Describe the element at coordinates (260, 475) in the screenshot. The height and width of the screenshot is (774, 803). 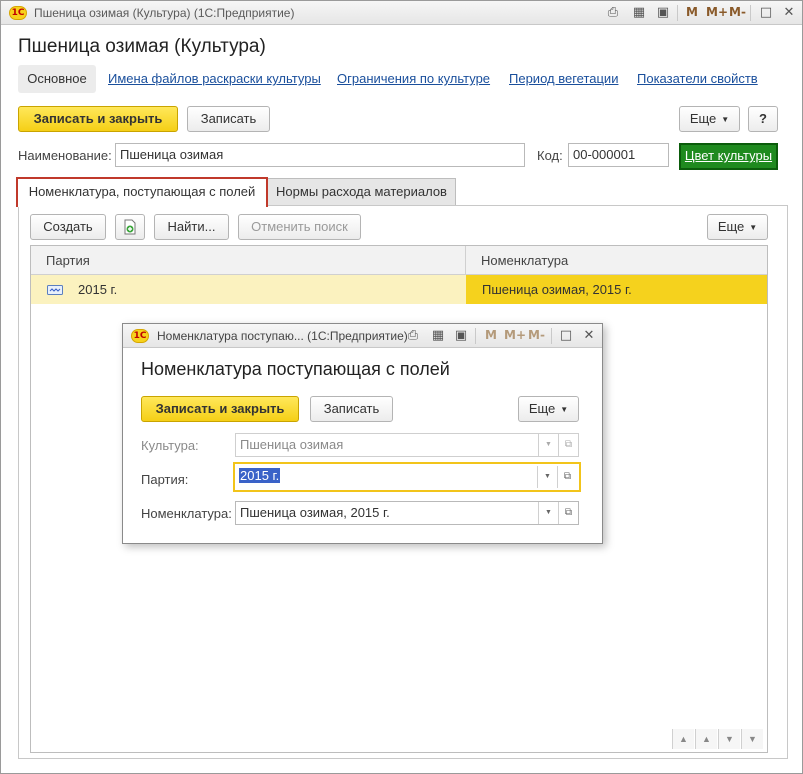
I see `batch-value: 2015 г.` at that location.